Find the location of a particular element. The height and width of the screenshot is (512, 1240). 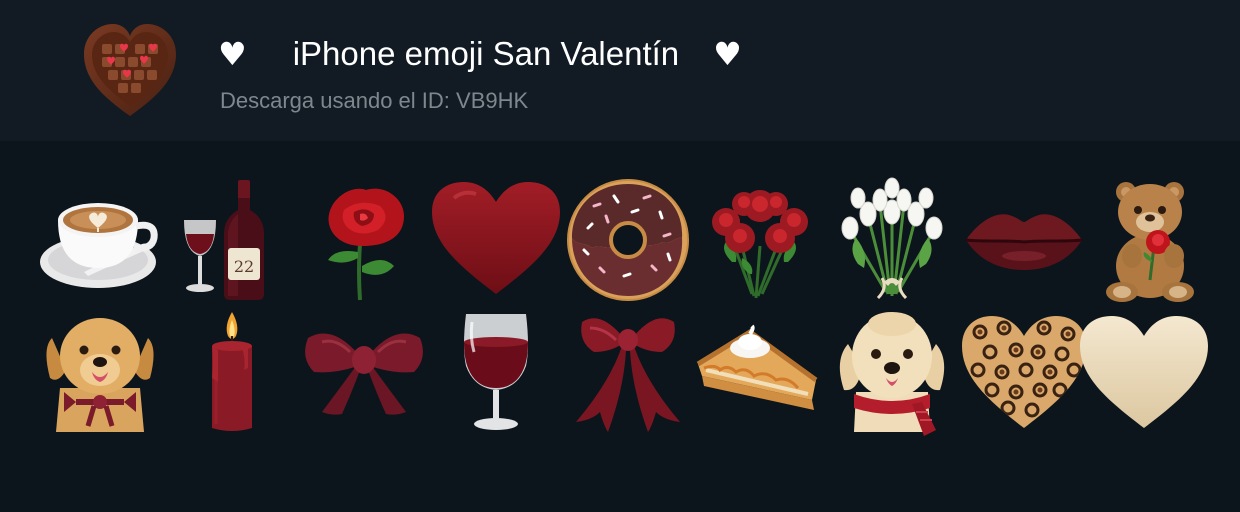

teddy-bear-rose-icon is located at coordinates (1156, 240).